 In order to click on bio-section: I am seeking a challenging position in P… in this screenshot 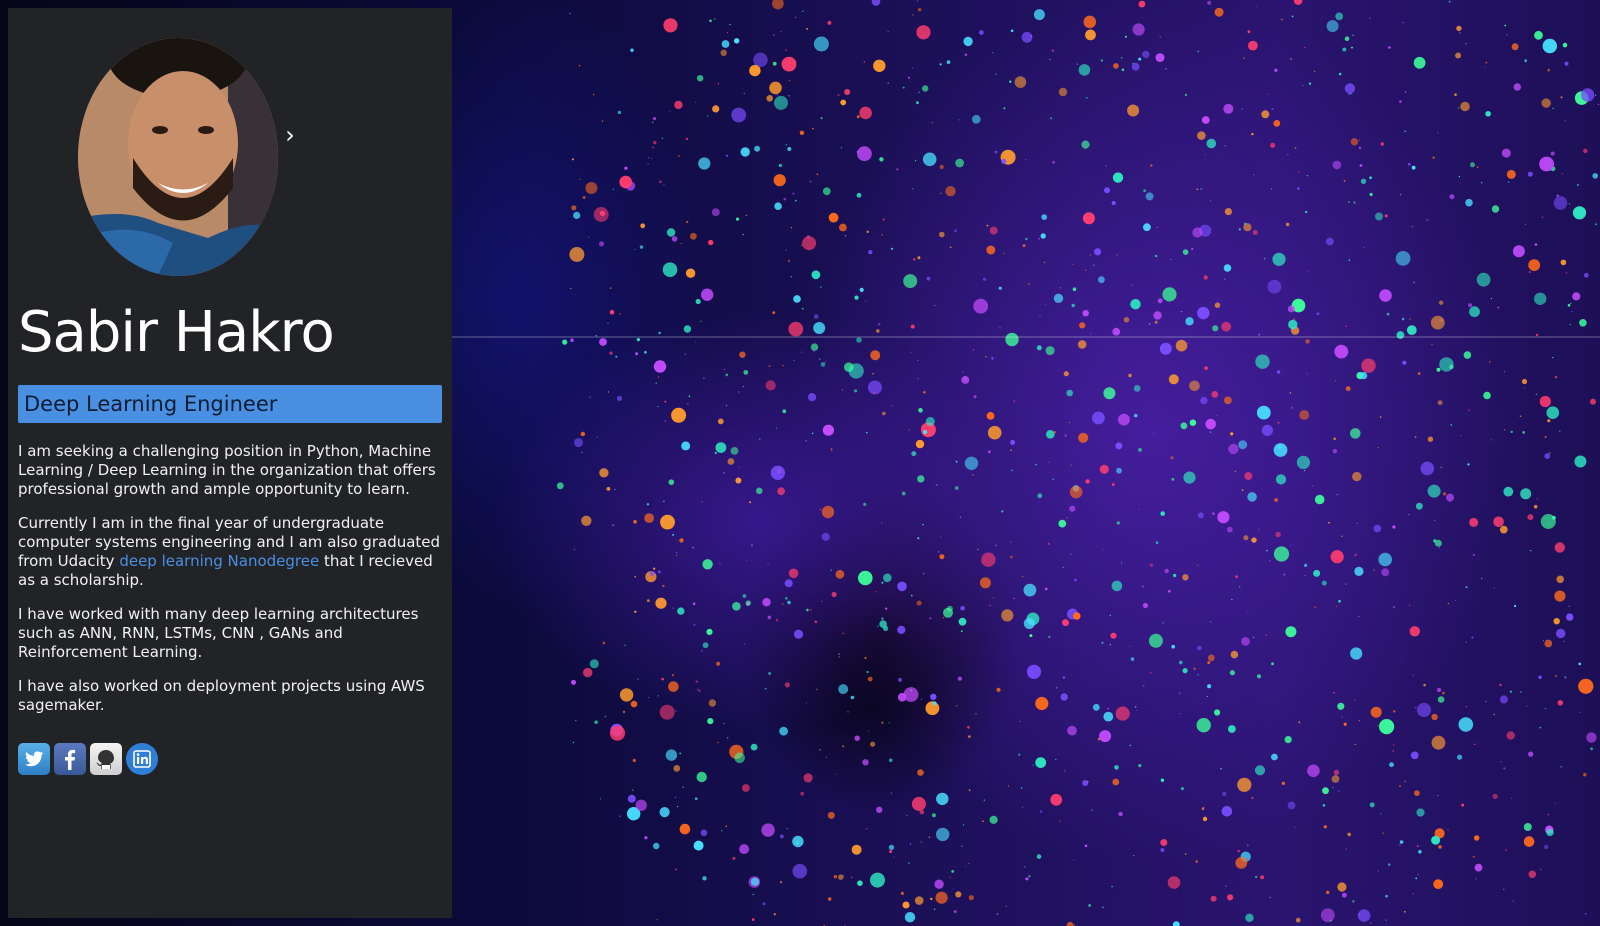, I will do `click(230, 586)`.